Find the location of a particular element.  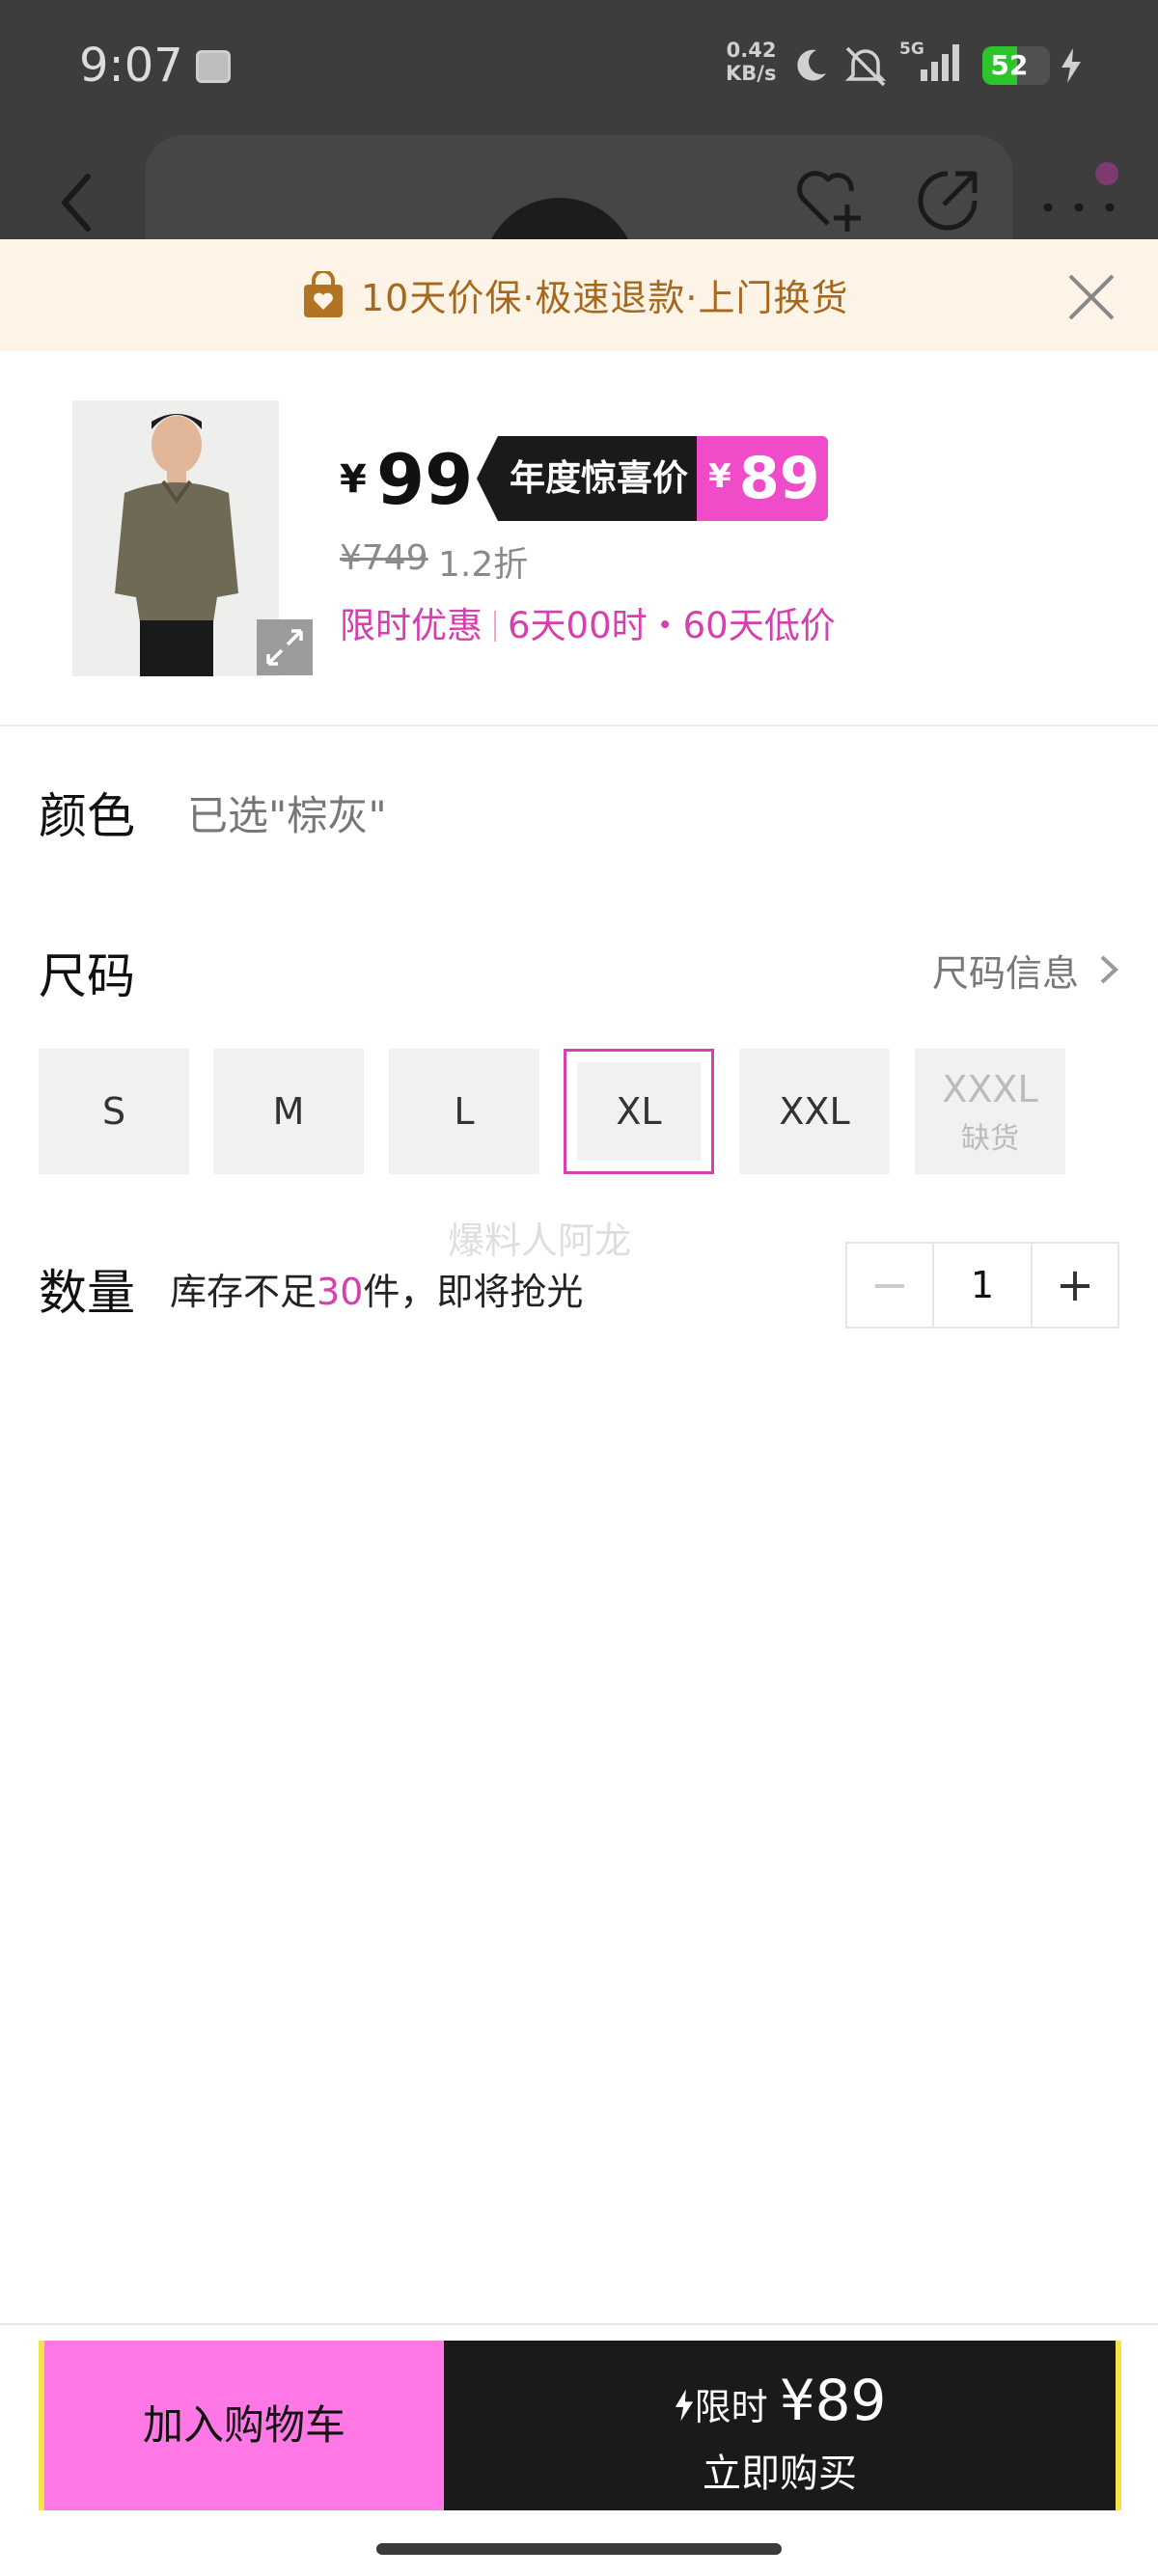

size-label: XXL is located at coordinates (814, 1112).